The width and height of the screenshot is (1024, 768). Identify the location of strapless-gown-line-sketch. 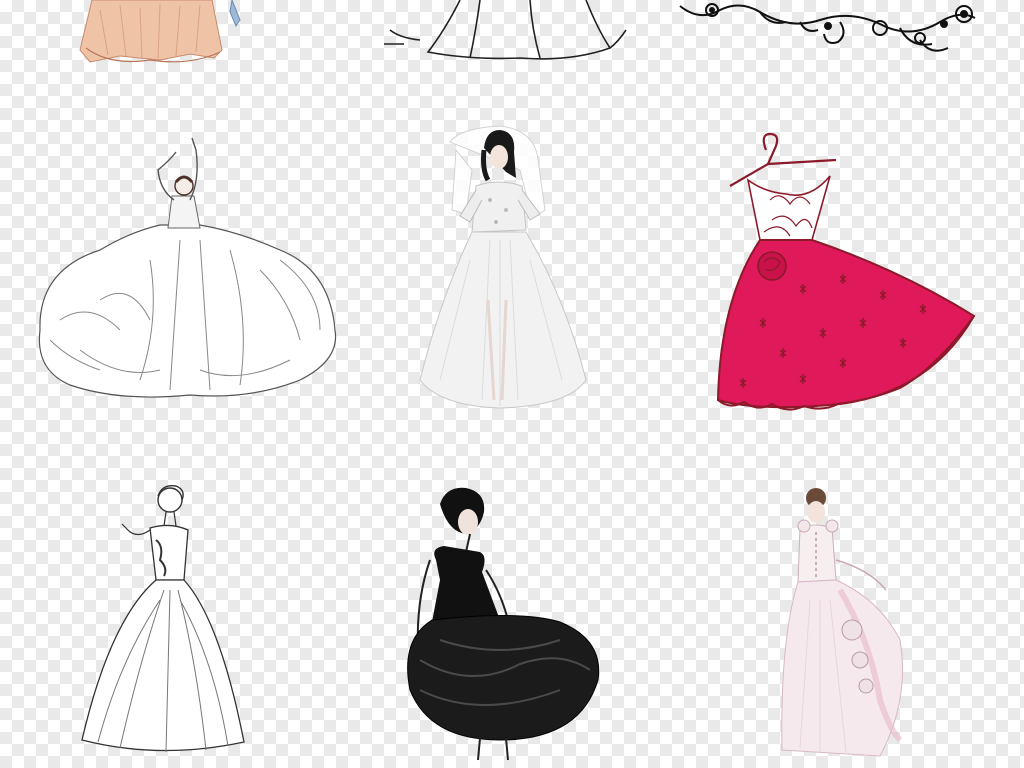
(163, 619).